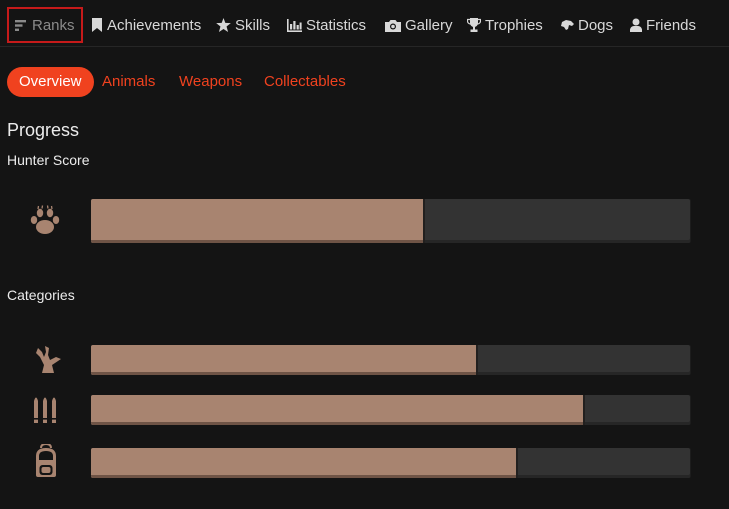 Image resolution: width=729 pixels, height=509 pixels. What do you see at coordinates (305, 82) in the screenshot?
I see `tab-collectables: Collectables` at bounding box center [305, 82].